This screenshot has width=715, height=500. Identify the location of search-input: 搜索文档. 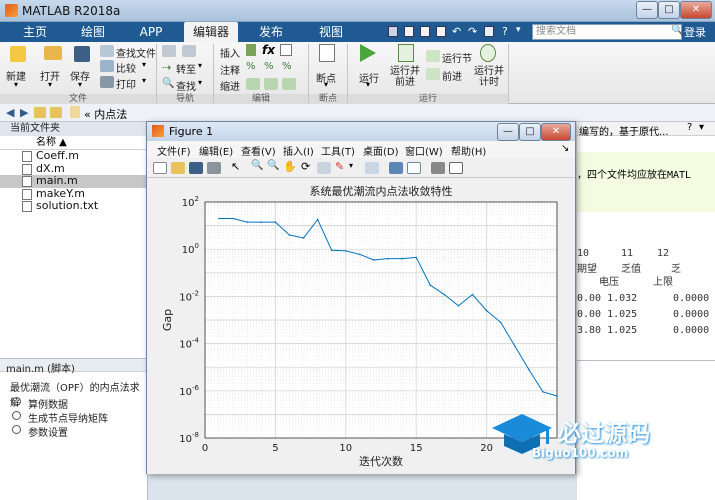
(607, 32).